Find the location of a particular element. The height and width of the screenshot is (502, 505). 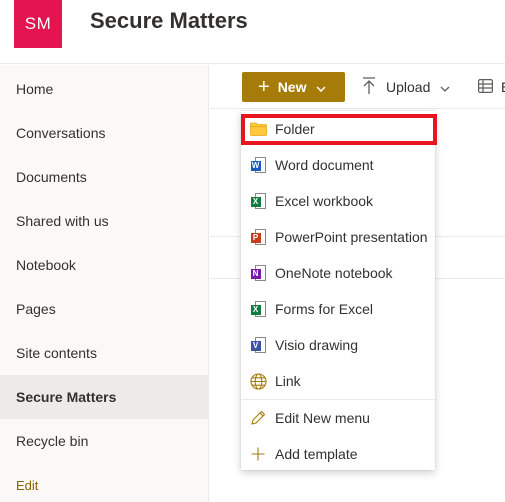

grid-icon is located at coordinates (486, 87).